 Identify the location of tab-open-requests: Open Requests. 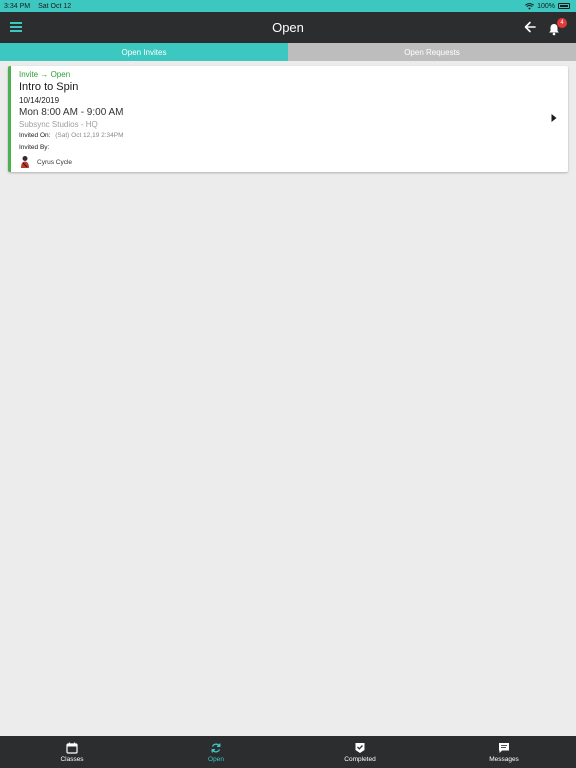
(432, 52).